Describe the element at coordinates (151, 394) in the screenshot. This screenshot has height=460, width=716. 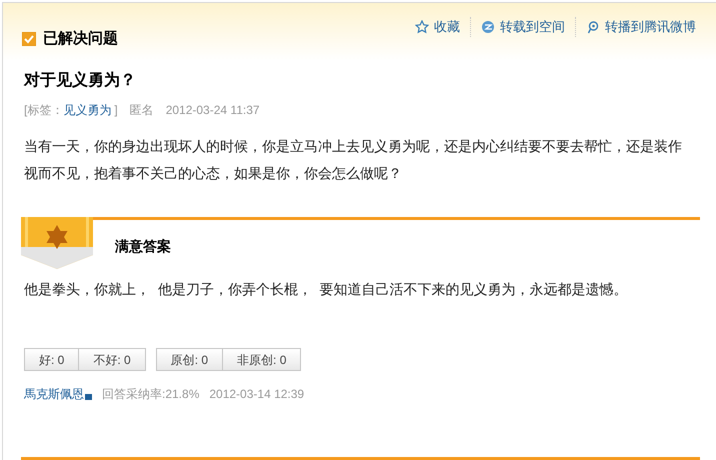
I see `accept-rate: 回答采纳率:21.8%` at that location.